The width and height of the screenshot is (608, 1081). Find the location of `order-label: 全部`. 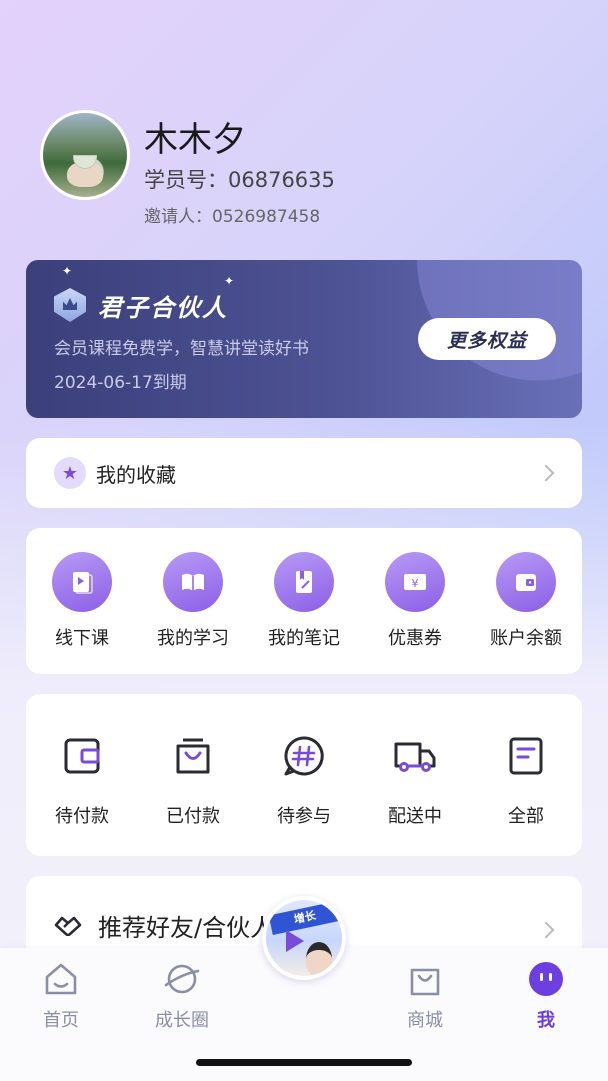

order-label: 全部 is located at coordinates (526, 816).